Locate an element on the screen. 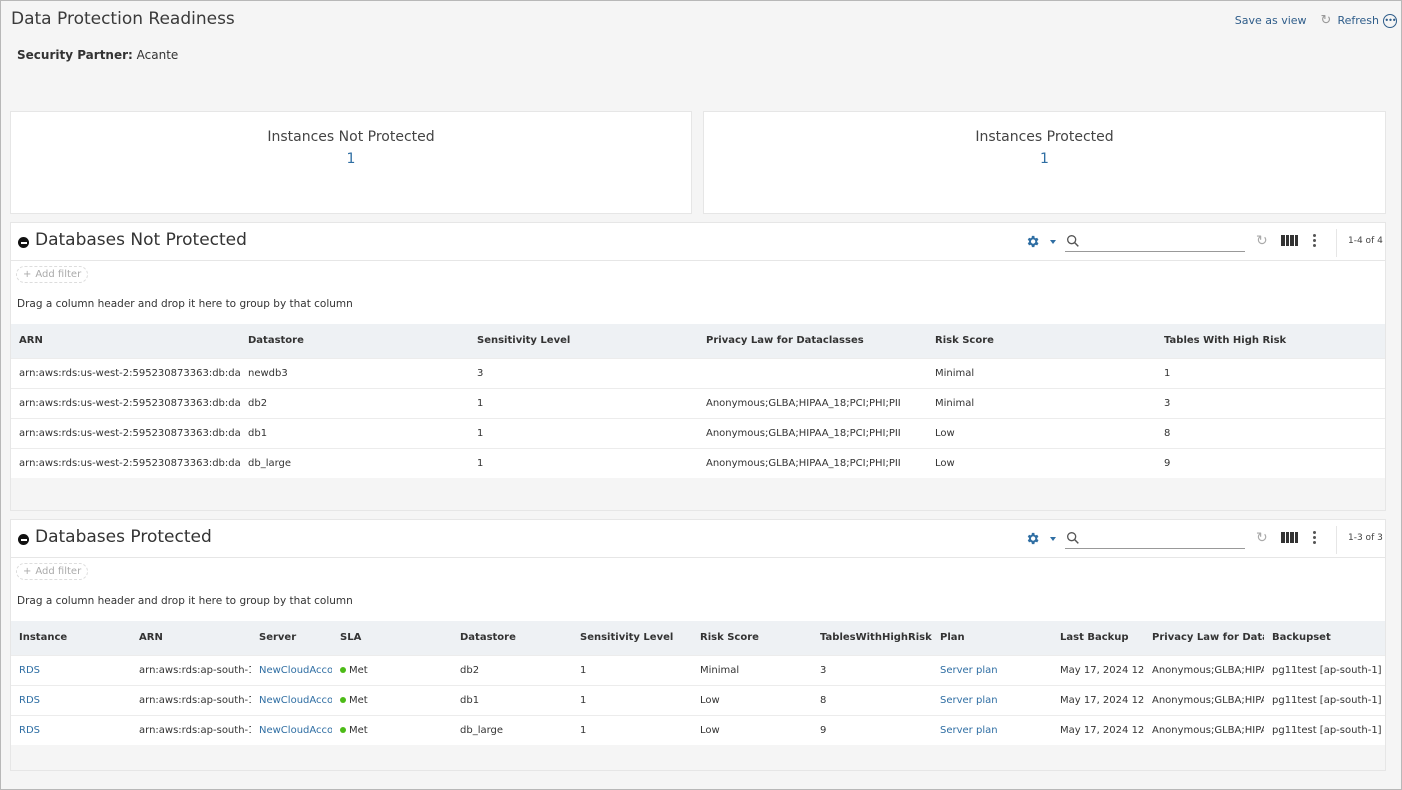 Image resolution: width=1402 pixels, height=790 pixels. security-partner-label: Security Partner: is located at coordinates (75, 55).